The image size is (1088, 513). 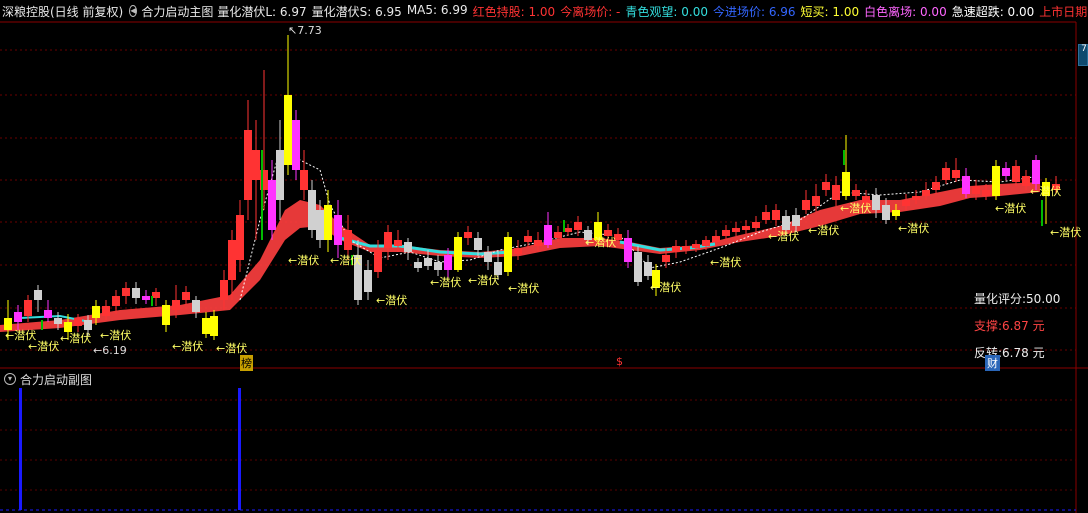 I want to click on indicator-item: 青色观望: 0.00, so click(x=666, y=11).